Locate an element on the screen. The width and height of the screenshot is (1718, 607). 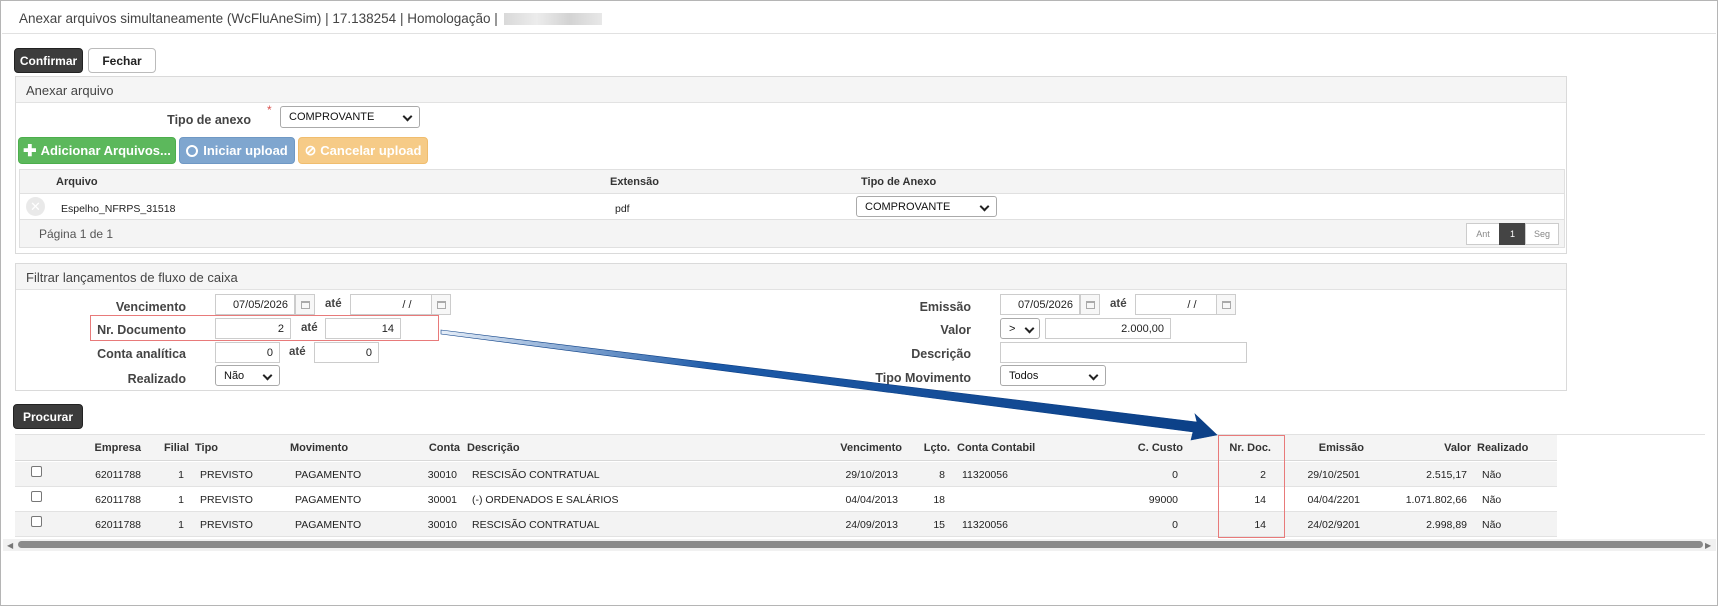
annotation-arrow is located at coordinates (829, 385).